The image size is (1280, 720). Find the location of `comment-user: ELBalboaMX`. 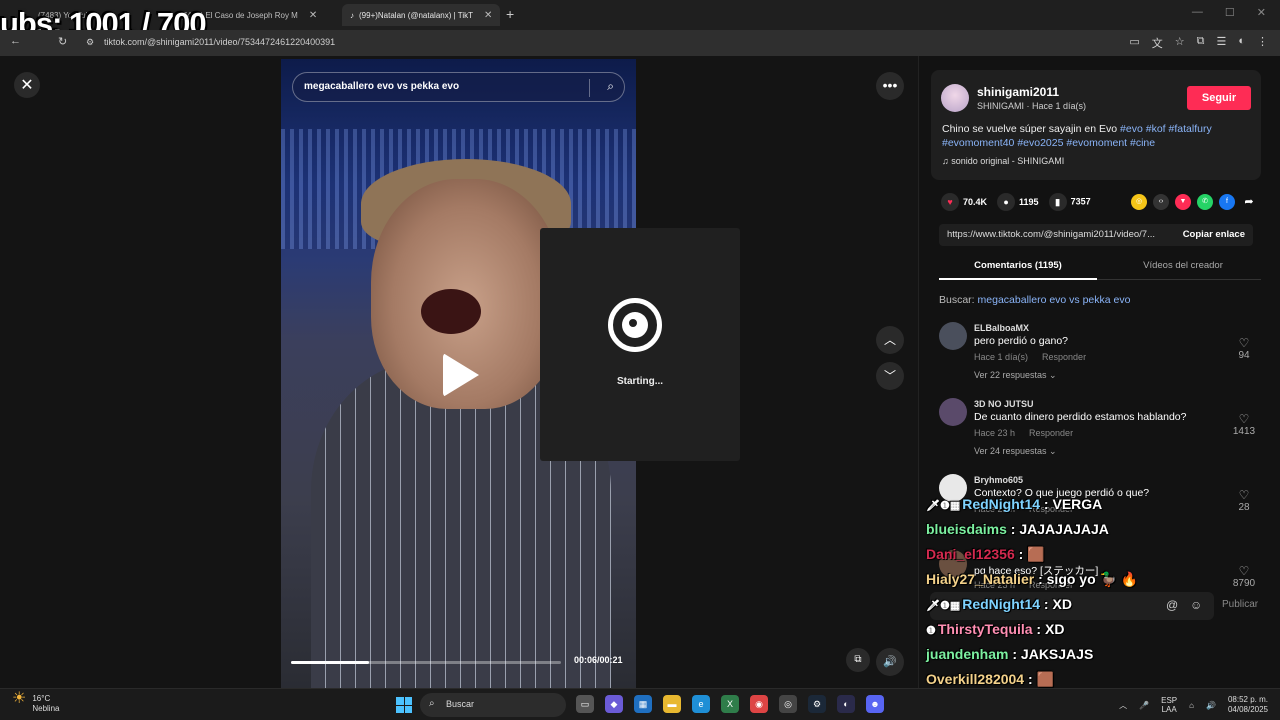

comment-user: ELBalboaMX is located at coordinates (1001, 328).